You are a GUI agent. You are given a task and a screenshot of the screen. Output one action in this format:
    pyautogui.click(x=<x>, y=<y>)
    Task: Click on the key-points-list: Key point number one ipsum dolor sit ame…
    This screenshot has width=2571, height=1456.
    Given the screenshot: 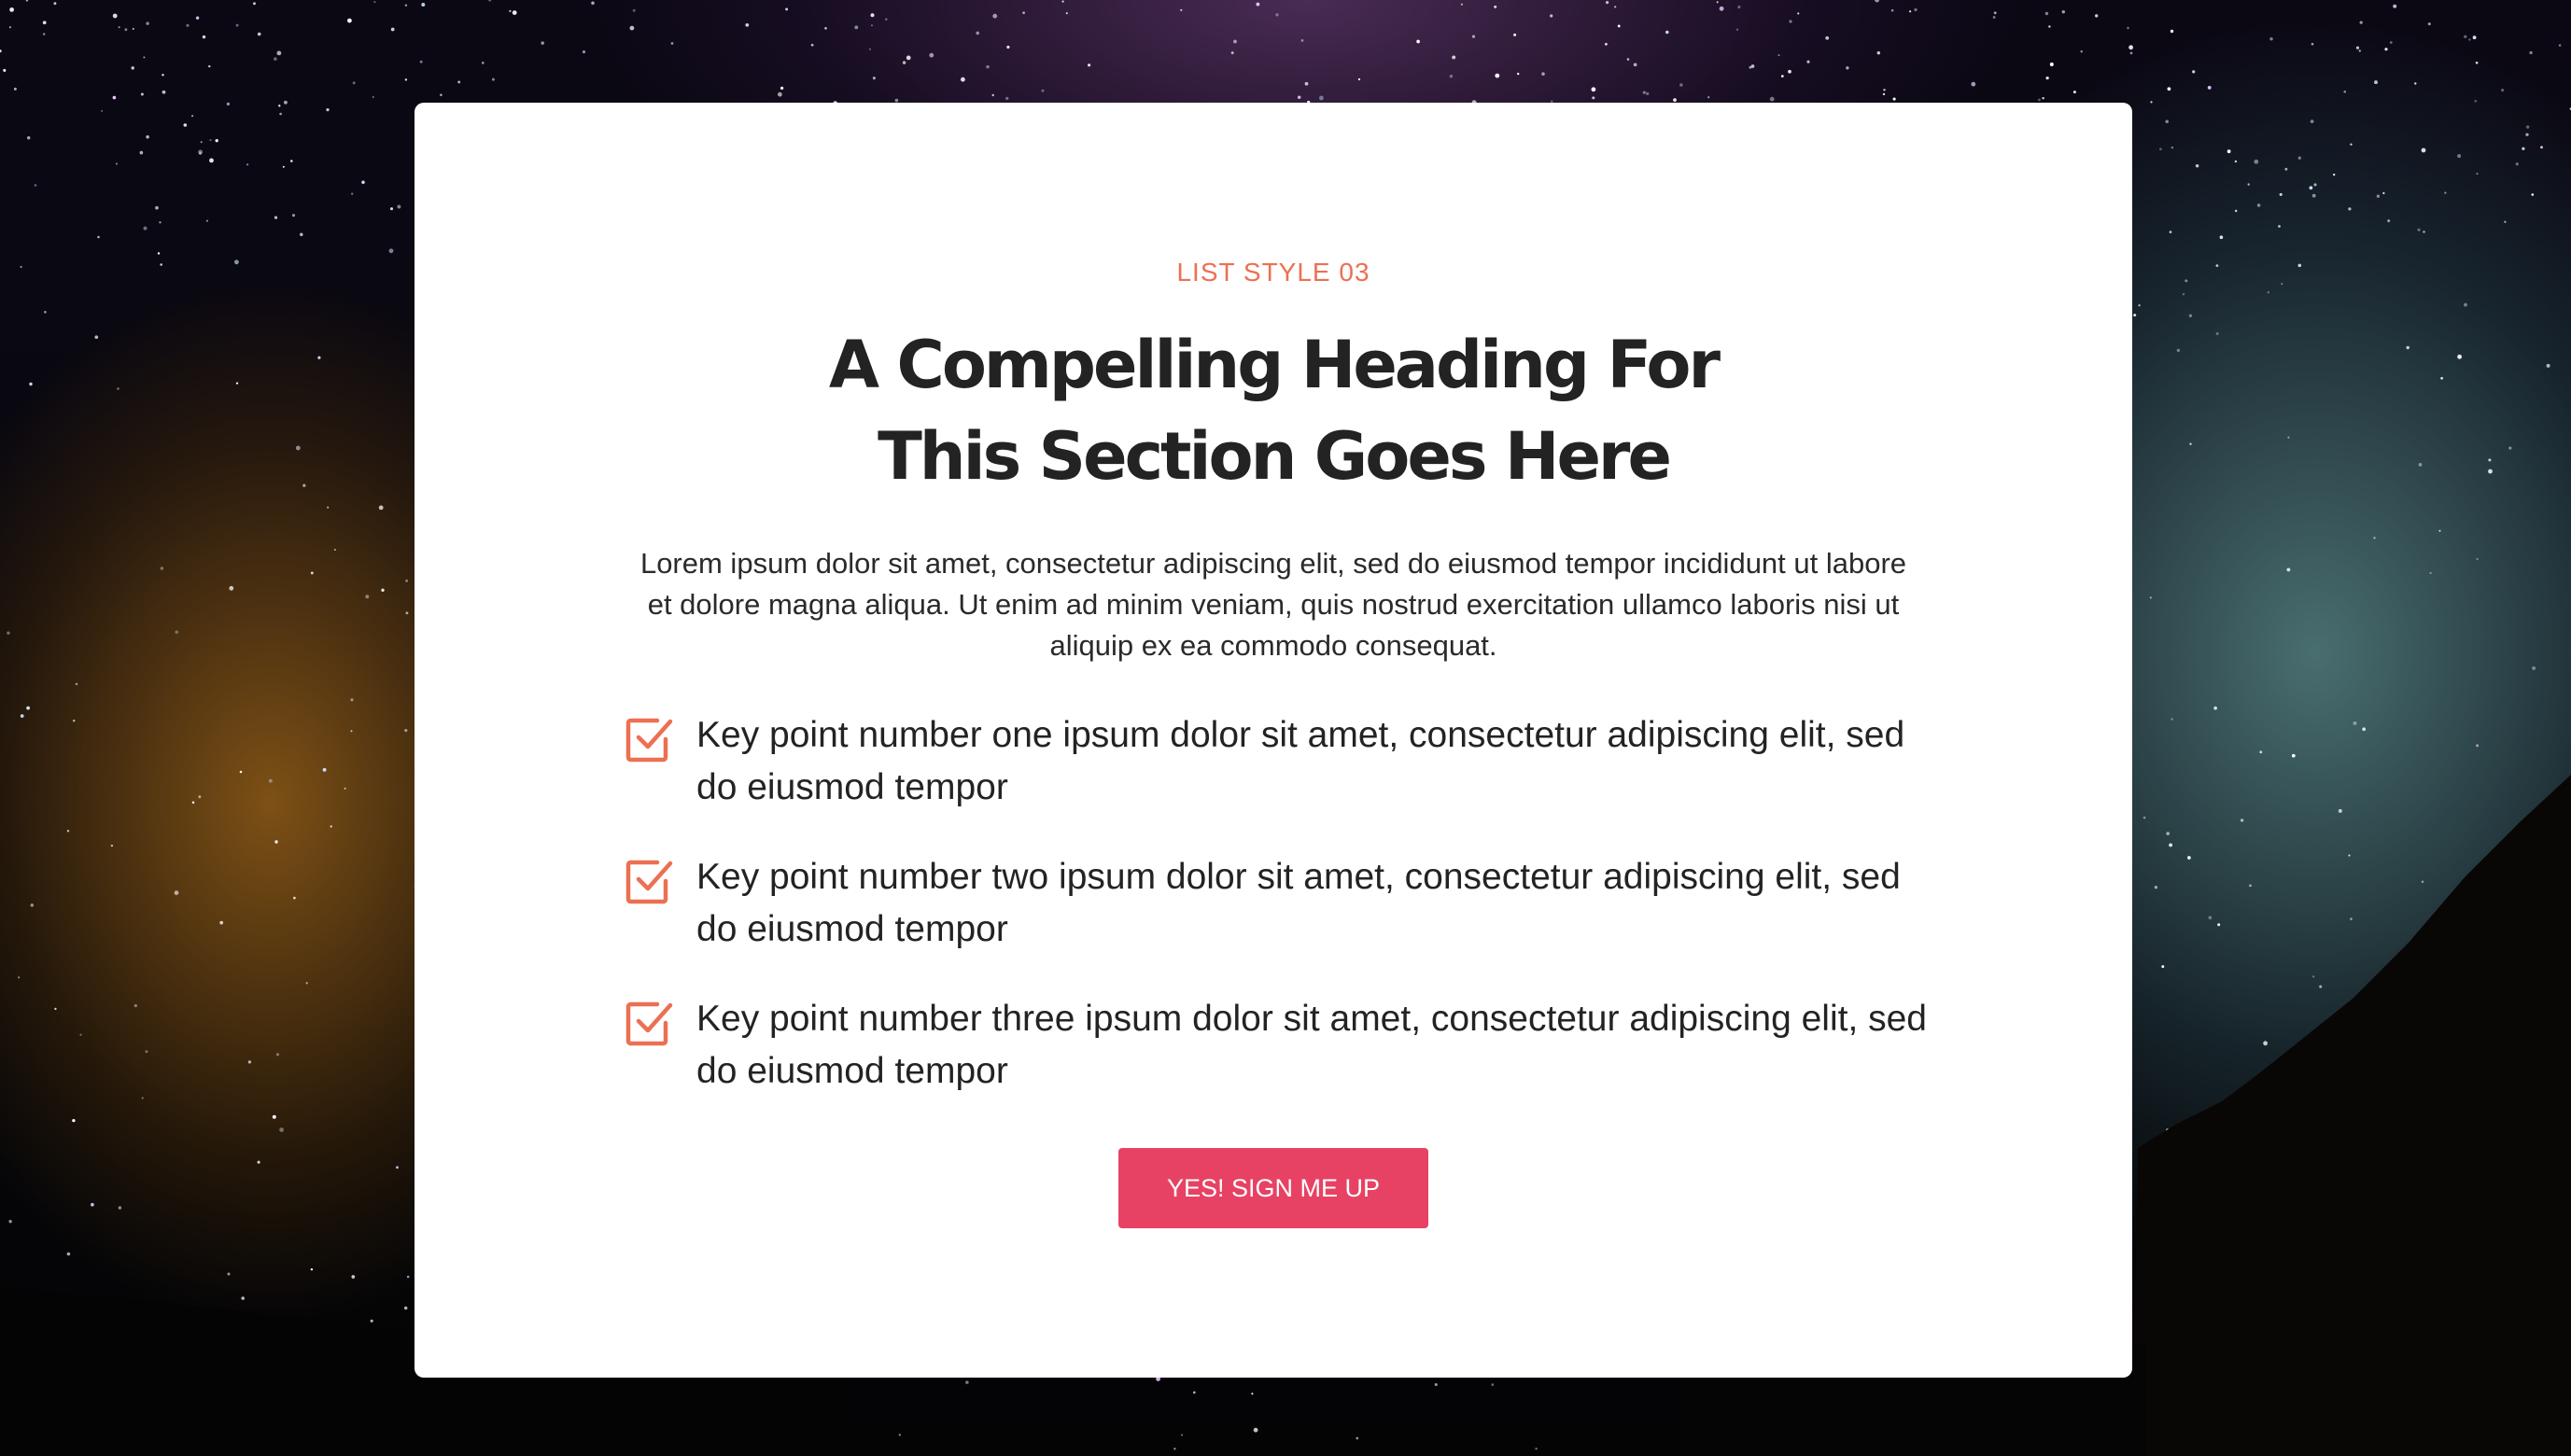 What is the action you would take?
    pyautogui.click(x=1278, y=922)
    